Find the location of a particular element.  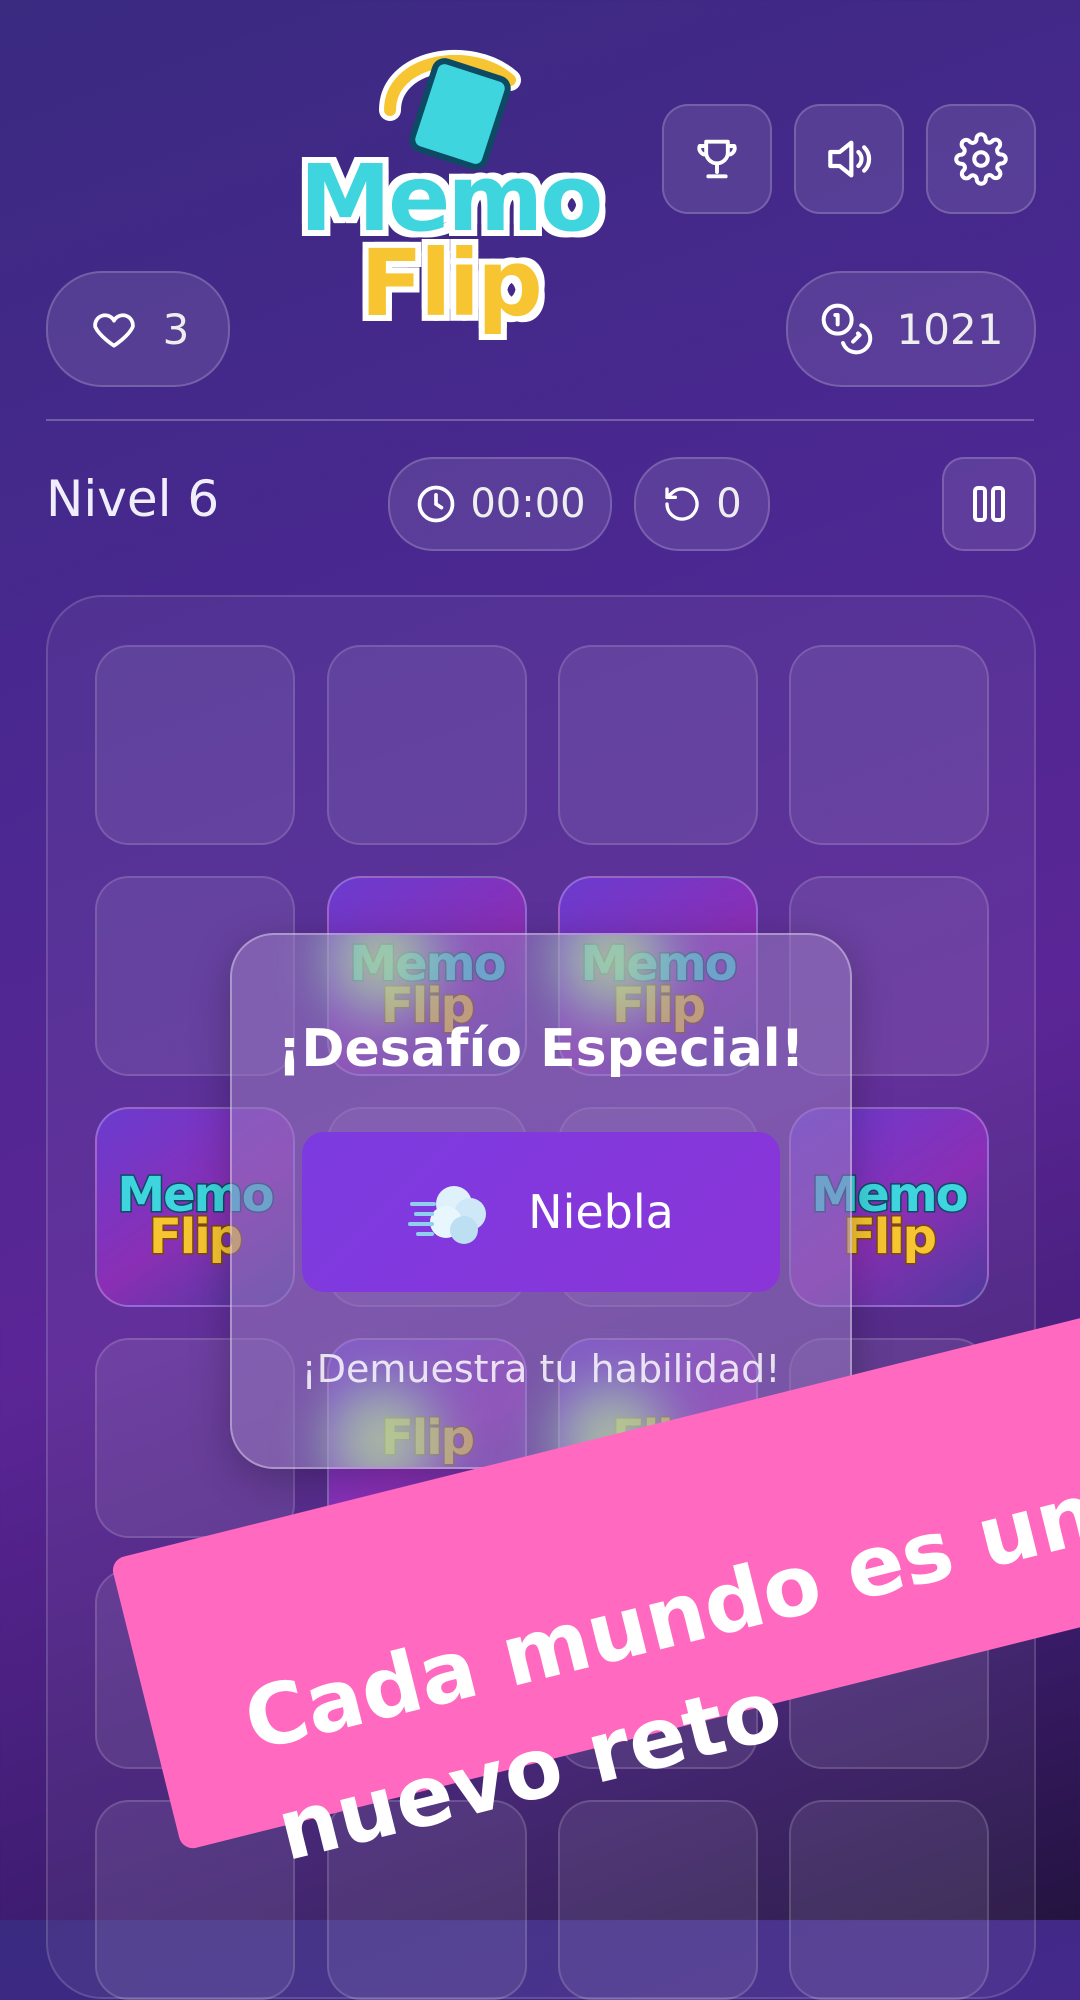

logo-flip-text: Flip is located at coordinates (452, 284).